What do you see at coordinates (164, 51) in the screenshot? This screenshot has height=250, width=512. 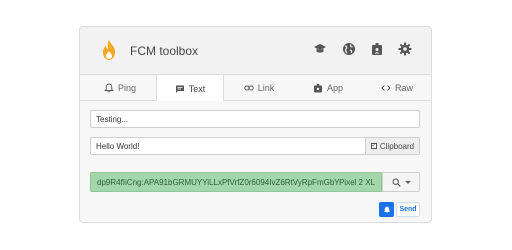 I see `app-title: FCM toolbox` at bounding box center [164, 51].